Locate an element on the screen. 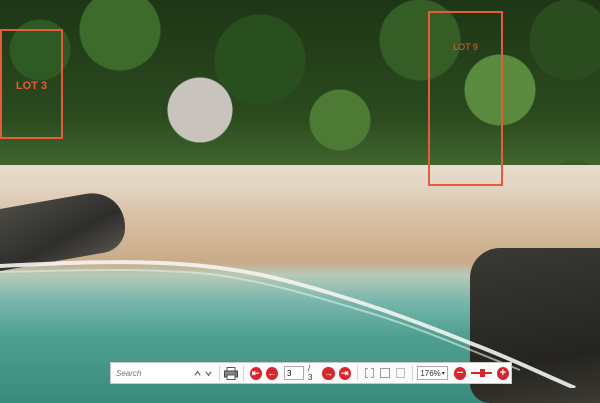  zoom-select: 176% ▾ is located at coordinates (432, 373).